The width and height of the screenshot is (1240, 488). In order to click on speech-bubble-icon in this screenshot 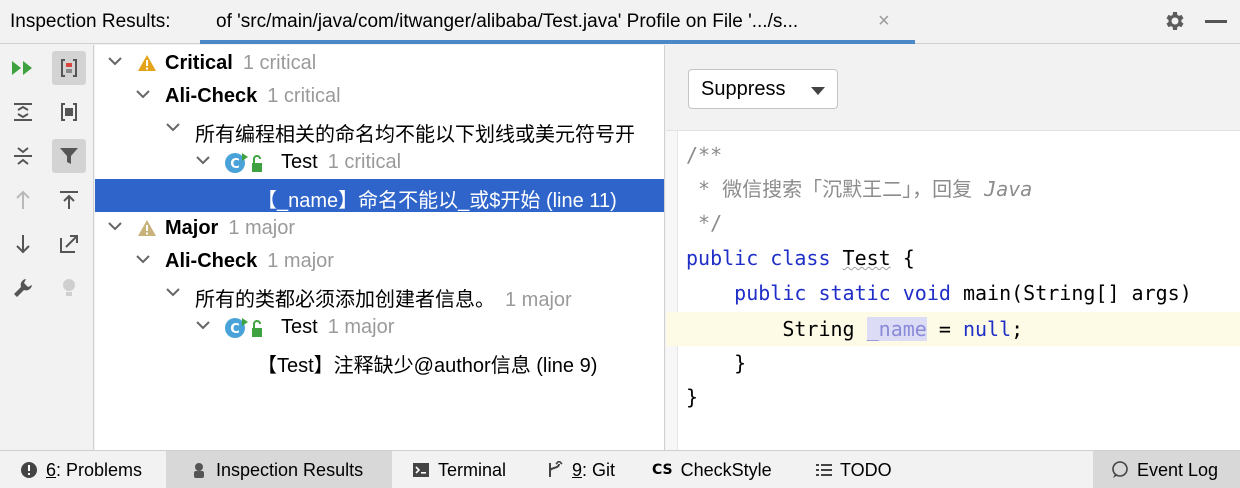, I will do `click(1120, 470)`.